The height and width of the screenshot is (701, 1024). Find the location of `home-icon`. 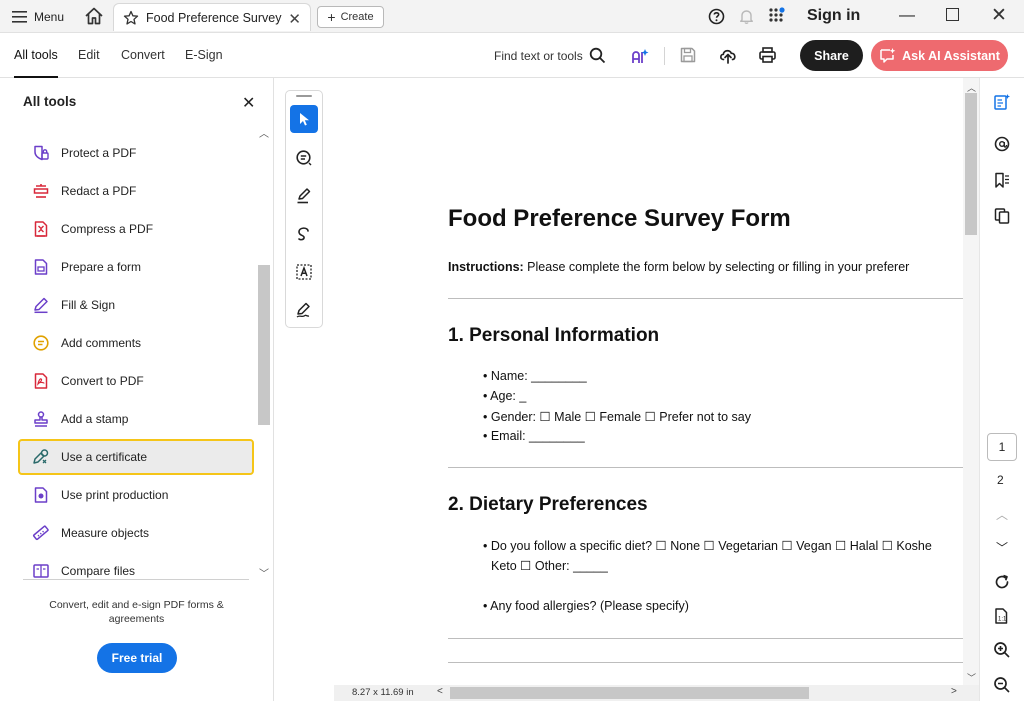

home-icon is located at coordinates (95, 17).